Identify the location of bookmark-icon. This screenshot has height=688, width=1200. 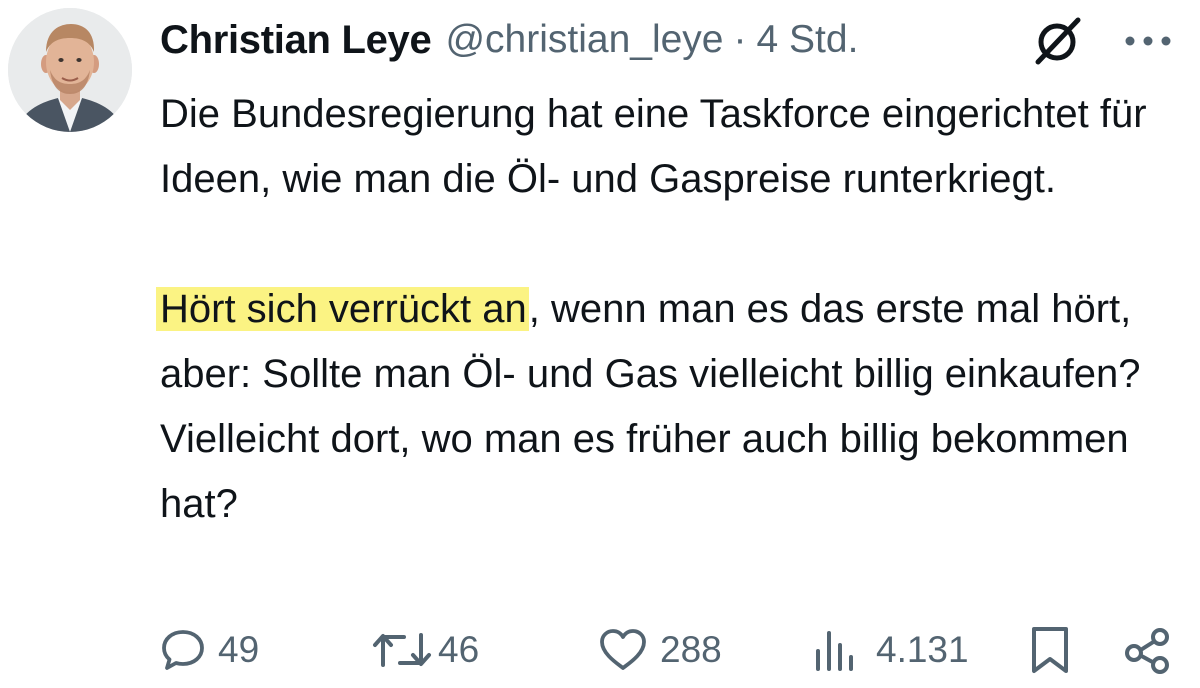
(1050, 650).